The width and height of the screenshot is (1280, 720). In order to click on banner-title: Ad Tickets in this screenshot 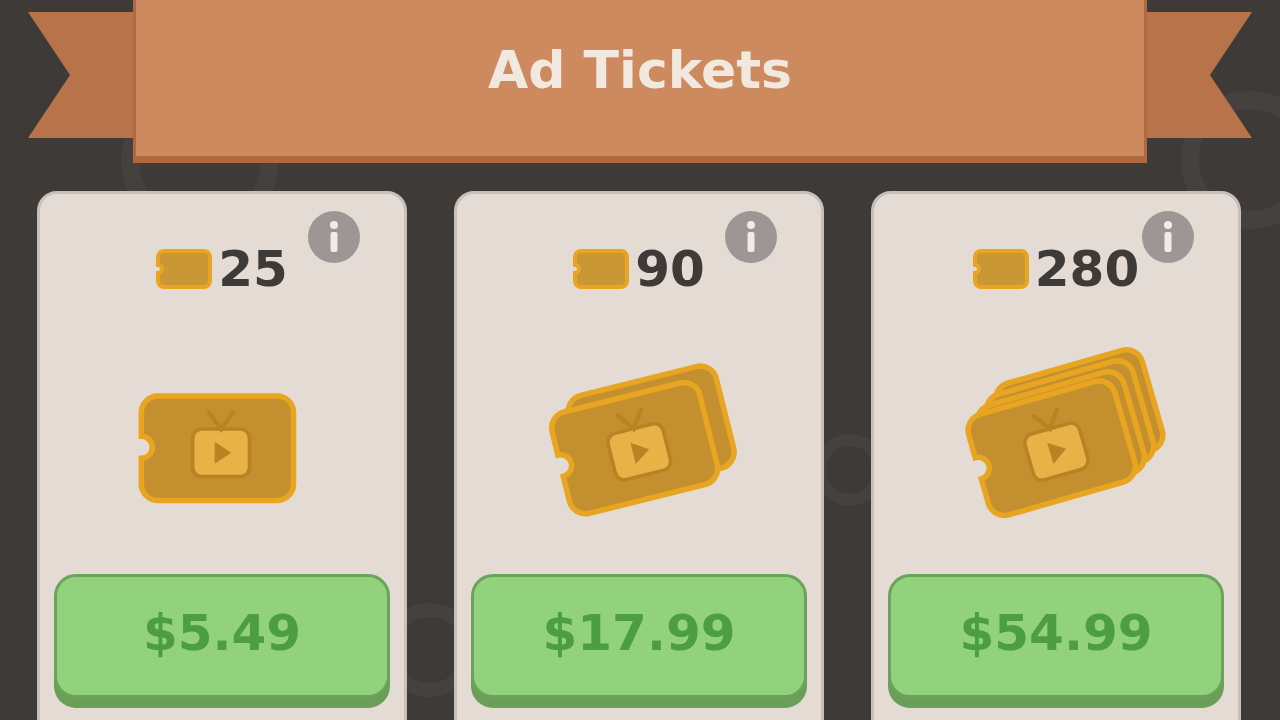, I will do `click(640, 69)`.